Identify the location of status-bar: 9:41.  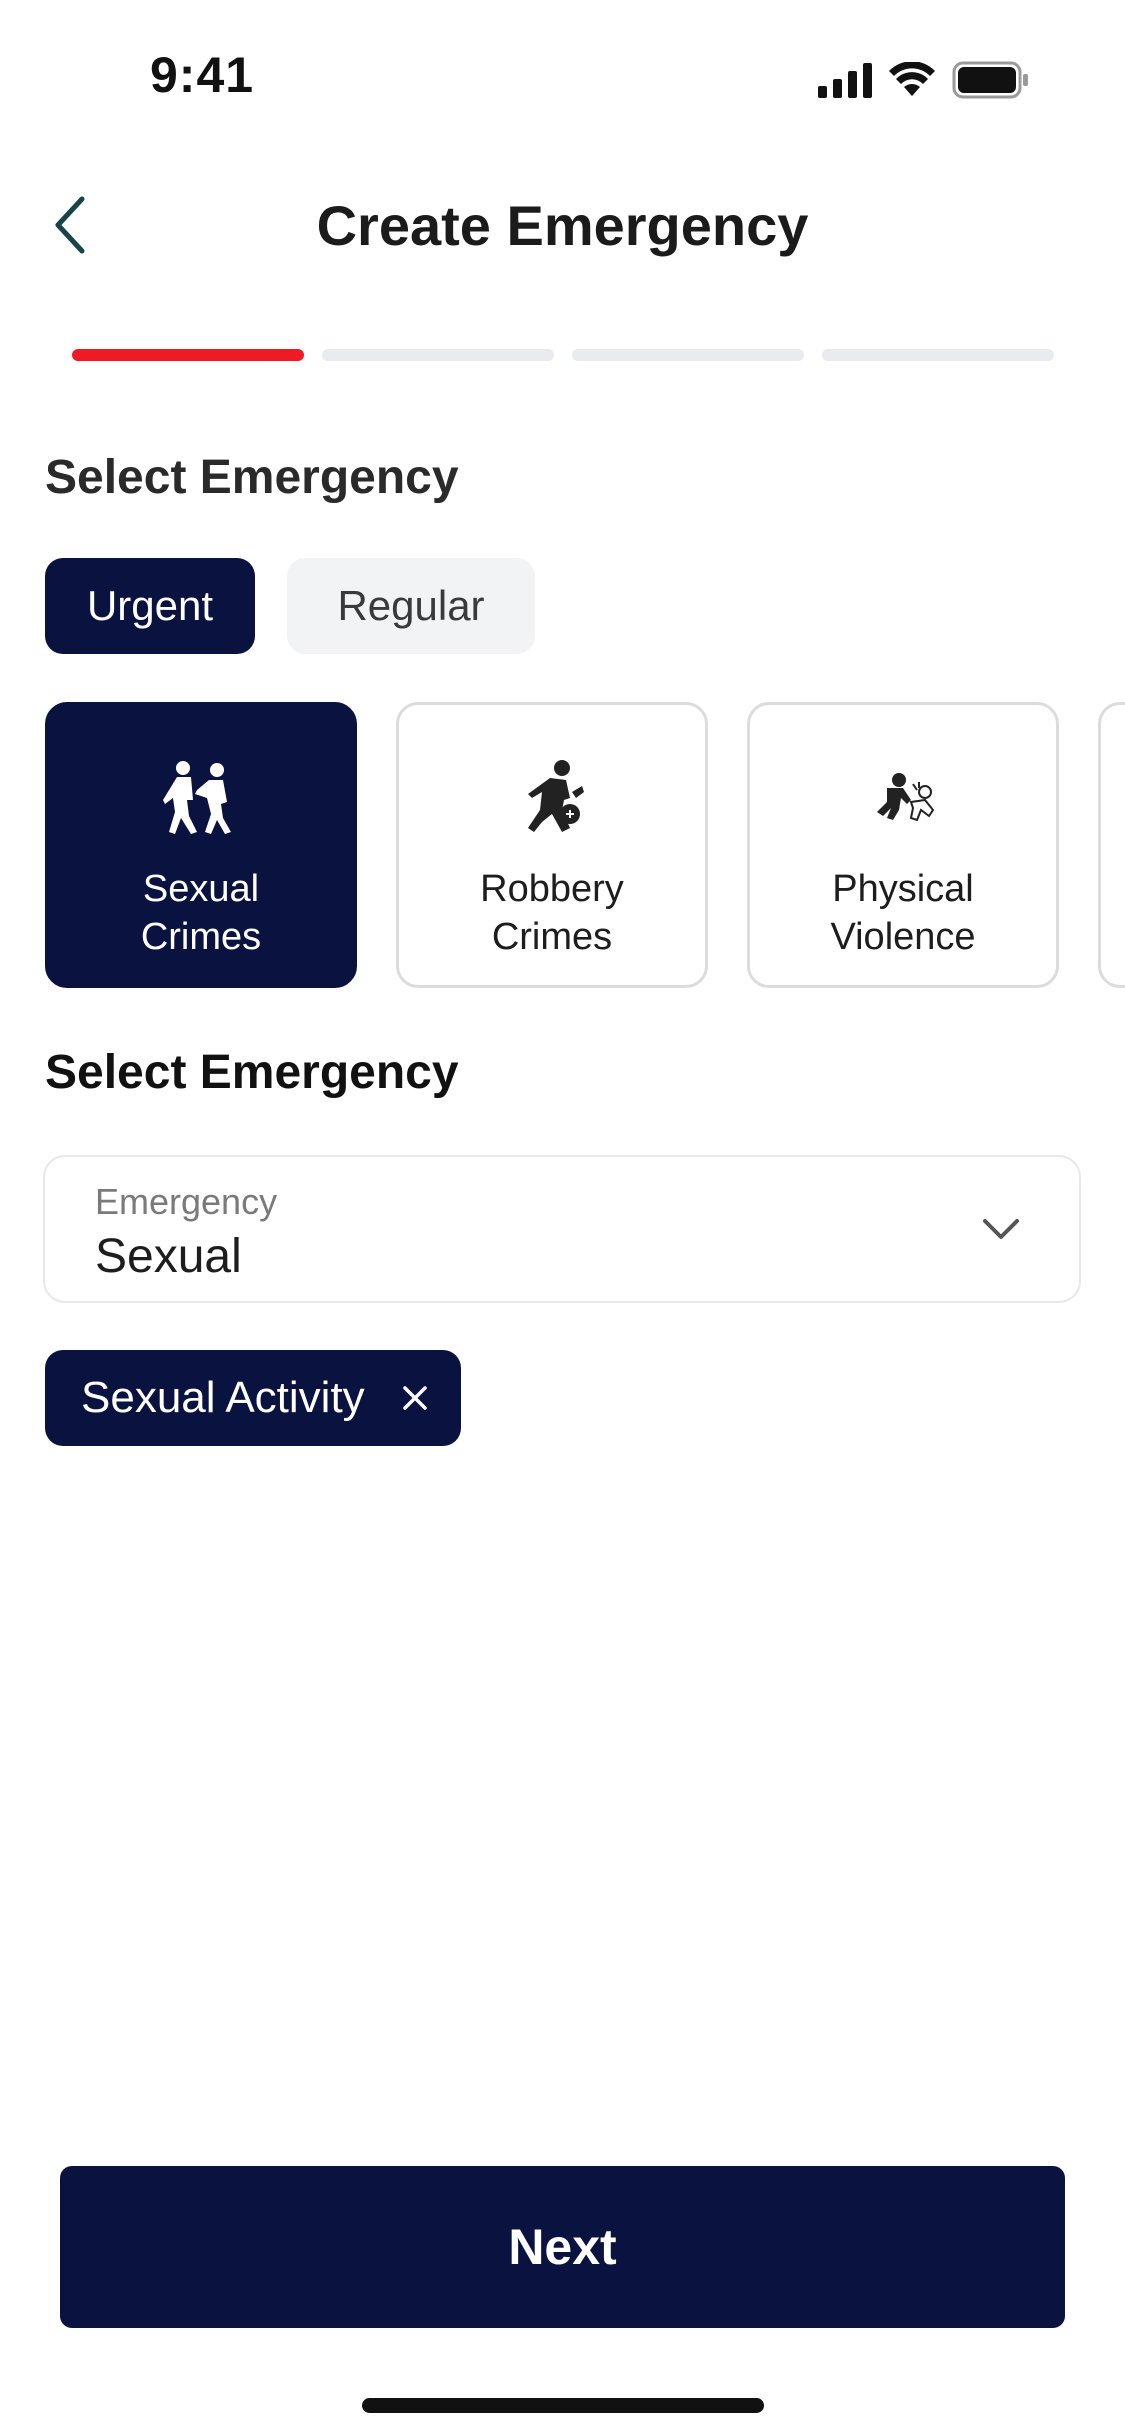
(562, 75).